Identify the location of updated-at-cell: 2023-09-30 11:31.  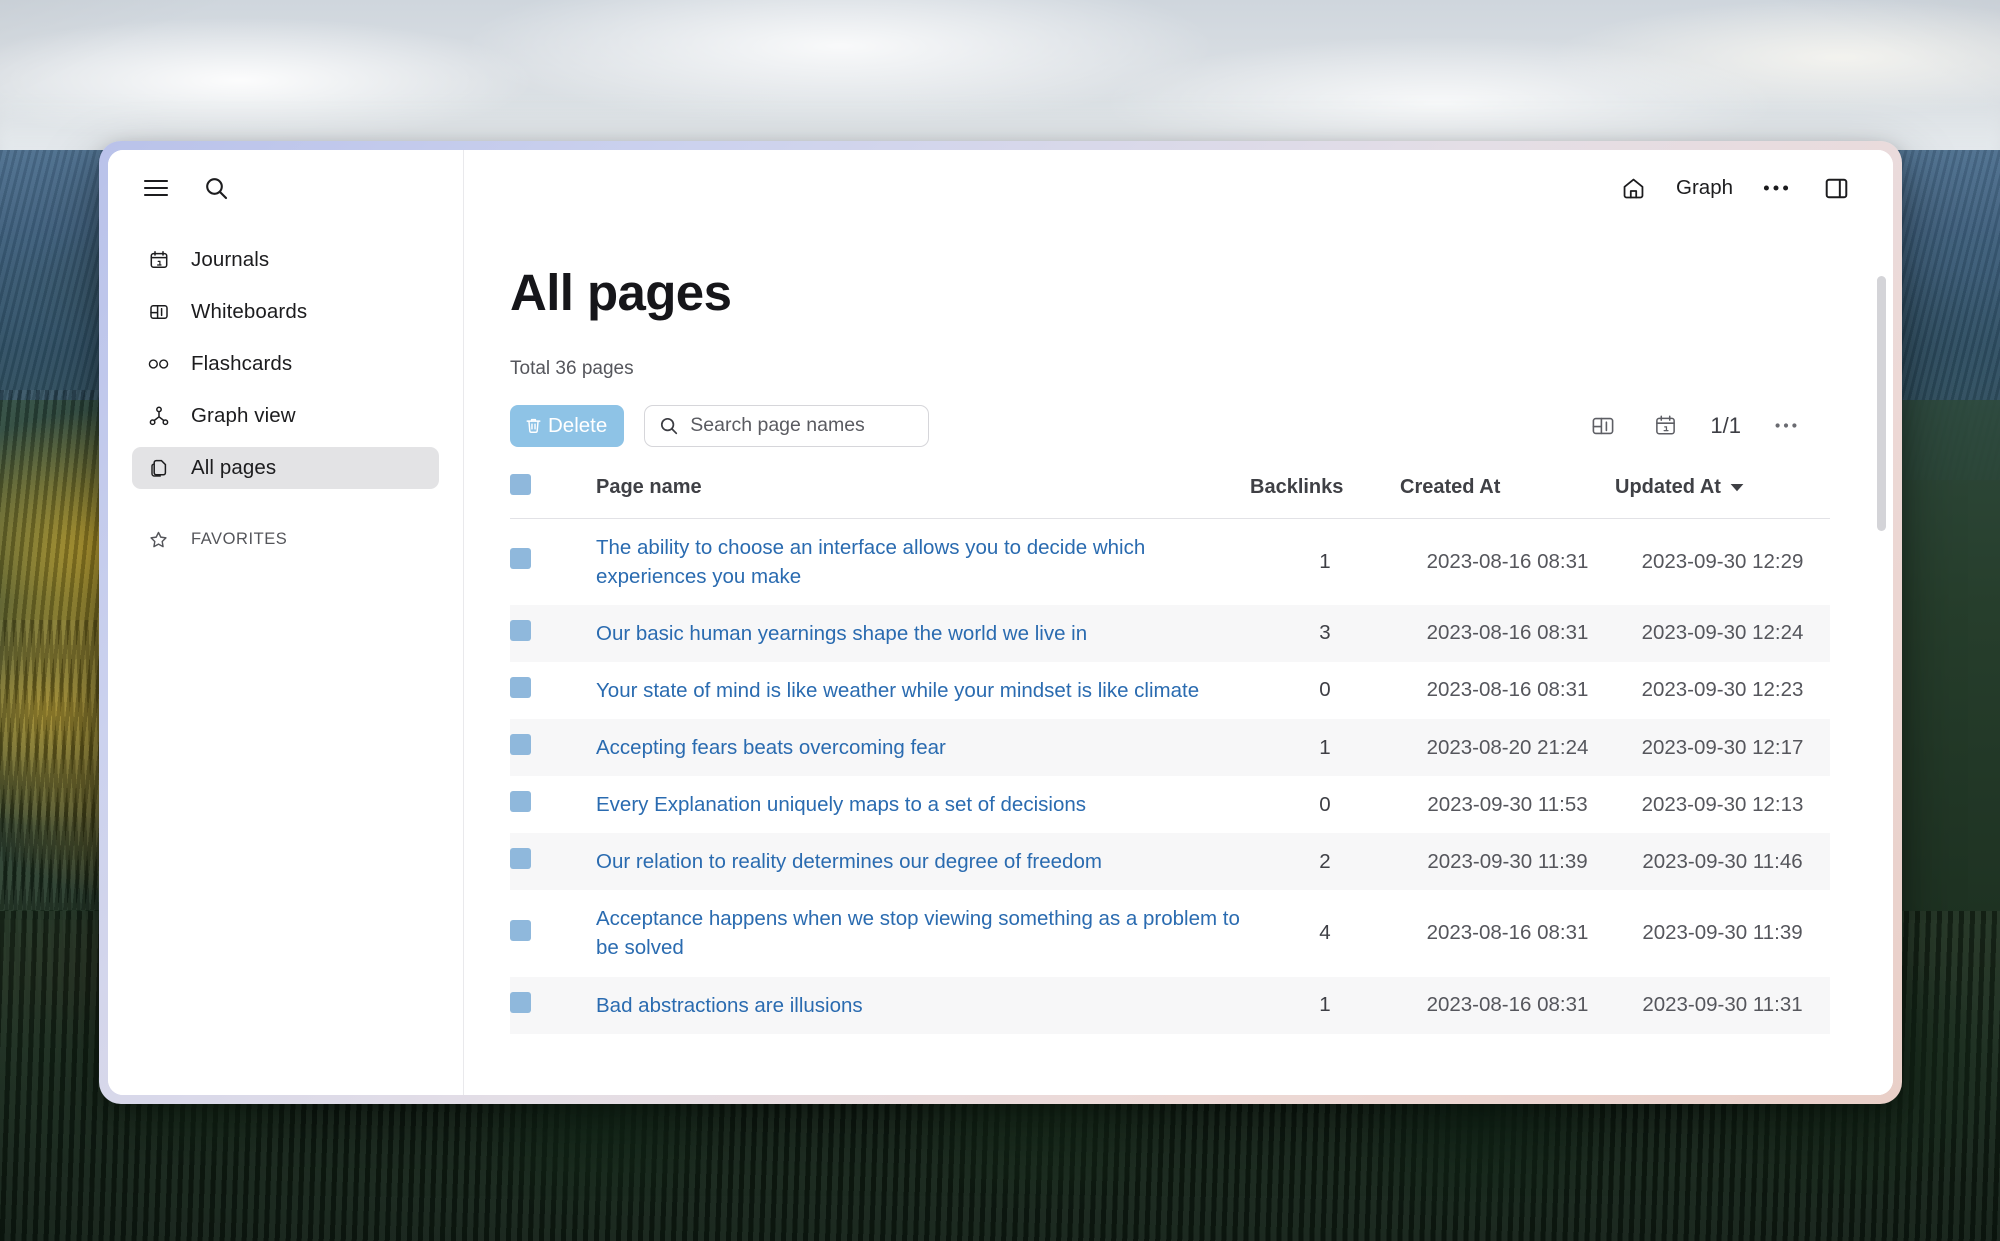
(1722, 1005).